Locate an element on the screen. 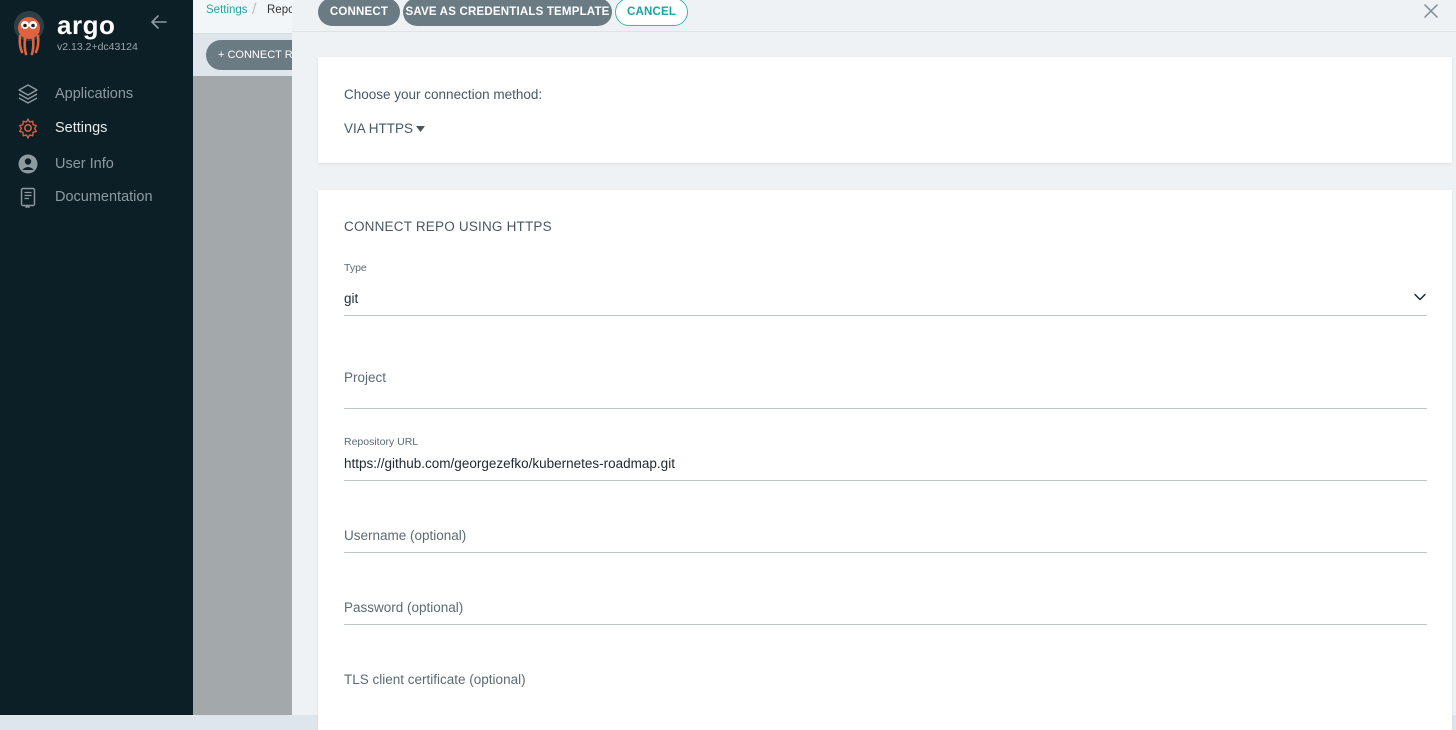  project-placeholder: Project is located at coordinates (365, 377).